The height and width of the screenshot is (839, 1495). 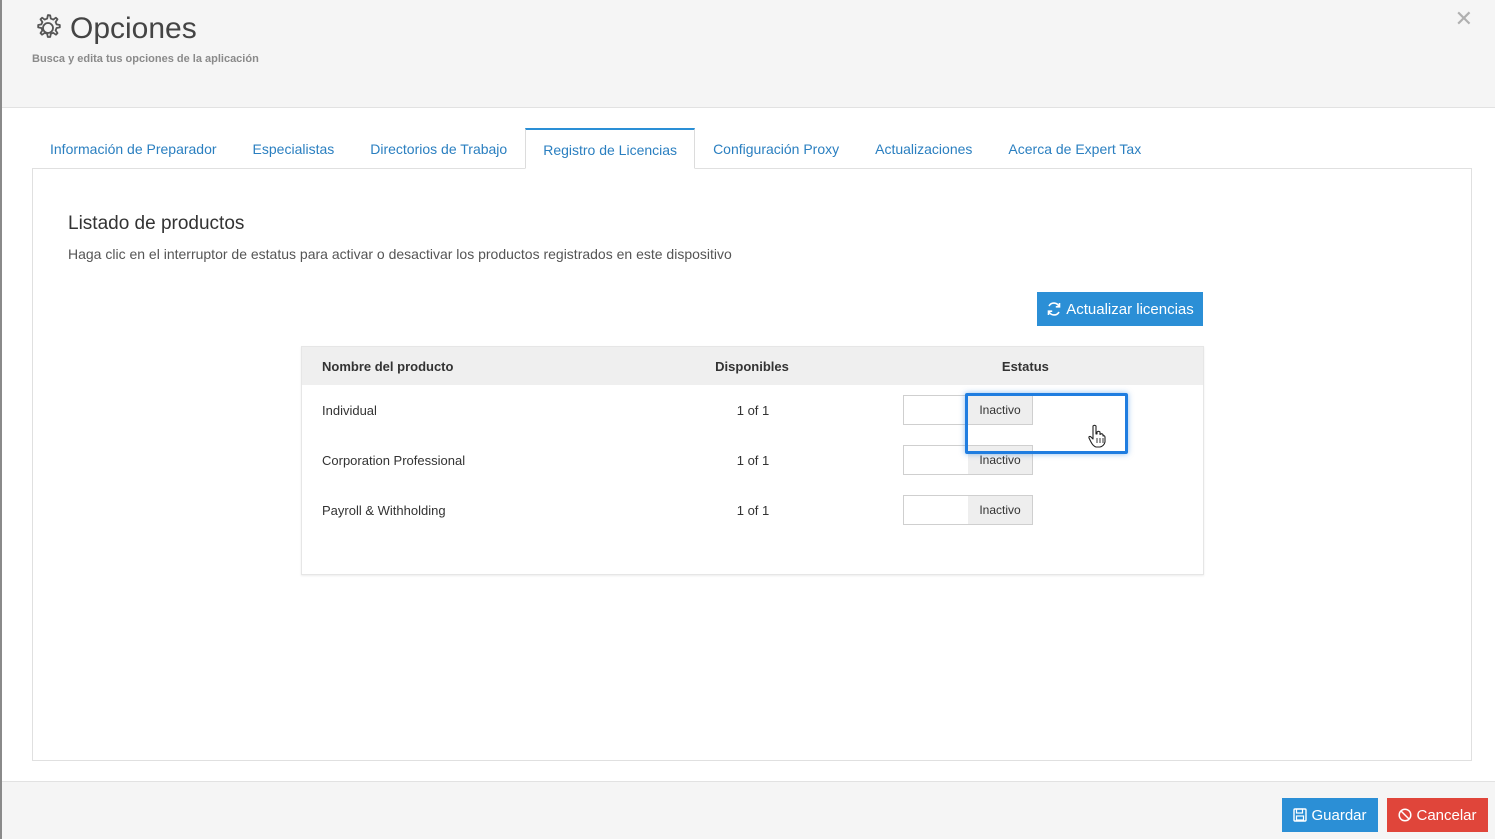 I want to click on save-icon, so click(x=1300, y=815).